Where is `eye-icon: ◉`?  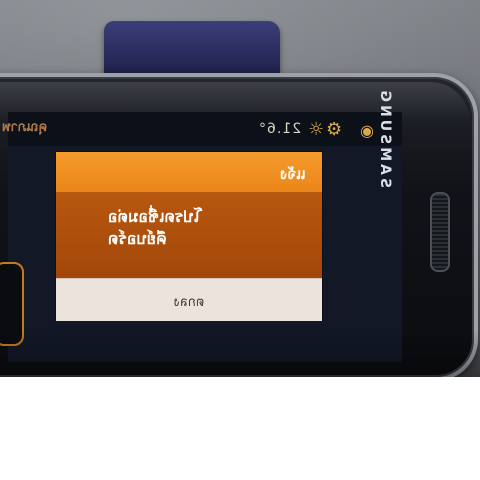 eye-icon: ◉ is located at coordinates (367, 130).